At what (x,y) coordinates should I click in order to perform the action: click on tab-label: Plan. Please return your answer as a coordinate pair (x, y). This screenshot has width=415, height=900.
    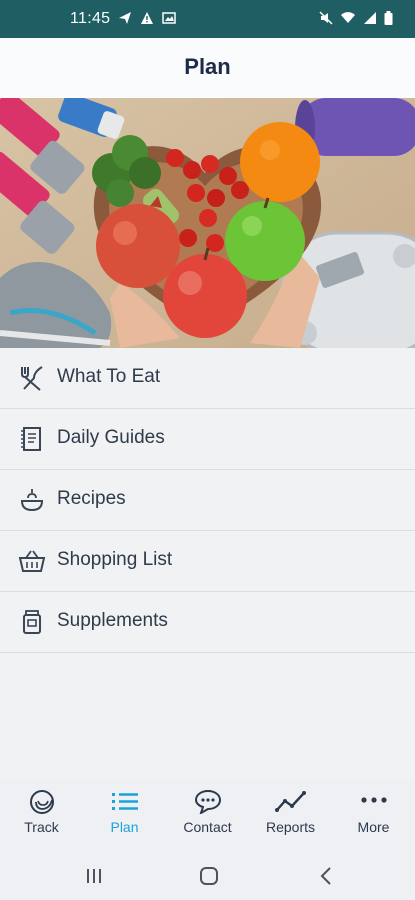
    Looking at the image, I should click on (124, 827).